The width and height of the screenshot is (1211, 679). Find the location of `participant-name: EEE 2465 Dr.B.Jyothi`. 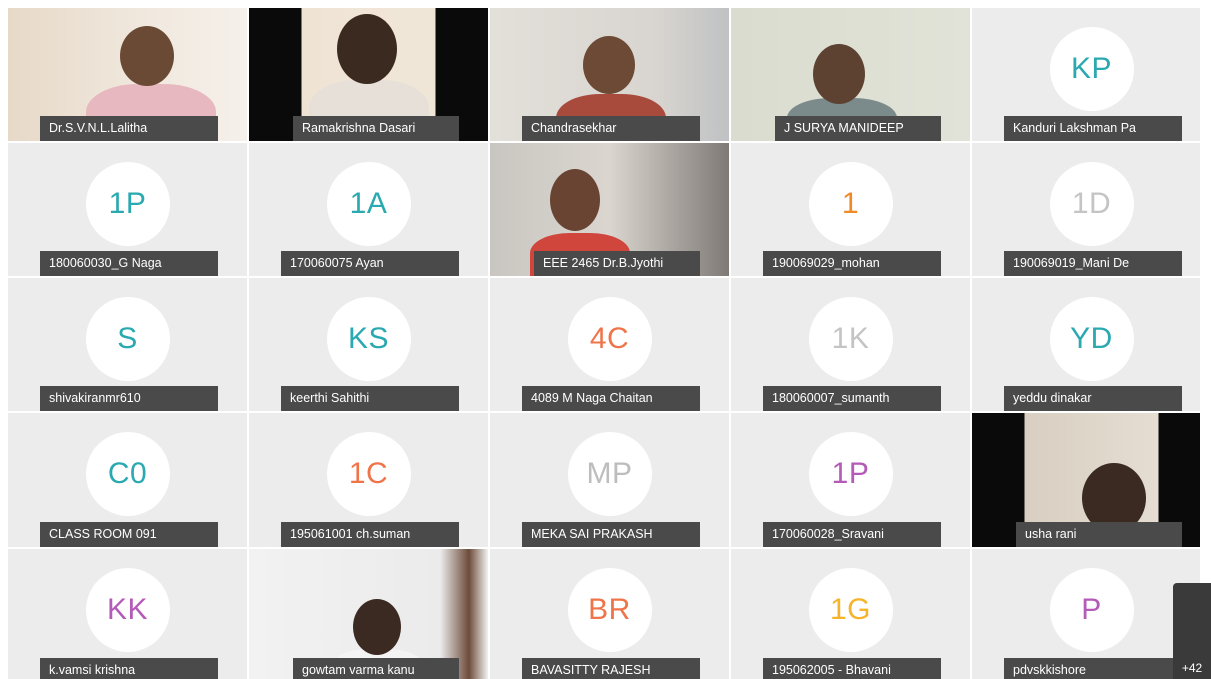

participant-name: EEE 2465 Dr.B.Jyothi is located at coordinates (617, 263).